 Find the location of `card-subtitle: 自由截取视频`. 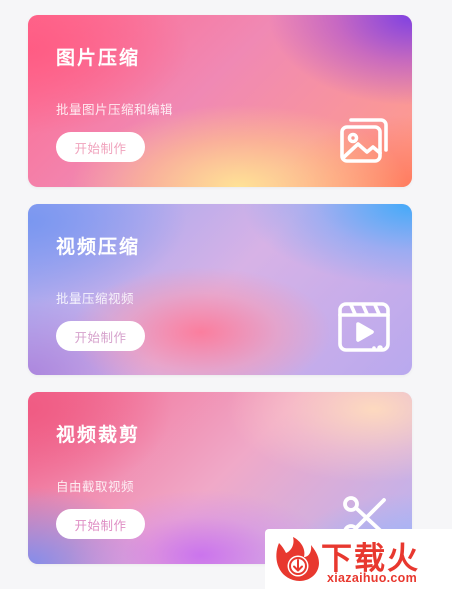

card-subtitle: 自由截取视频 is located at coordinates (95, 486).